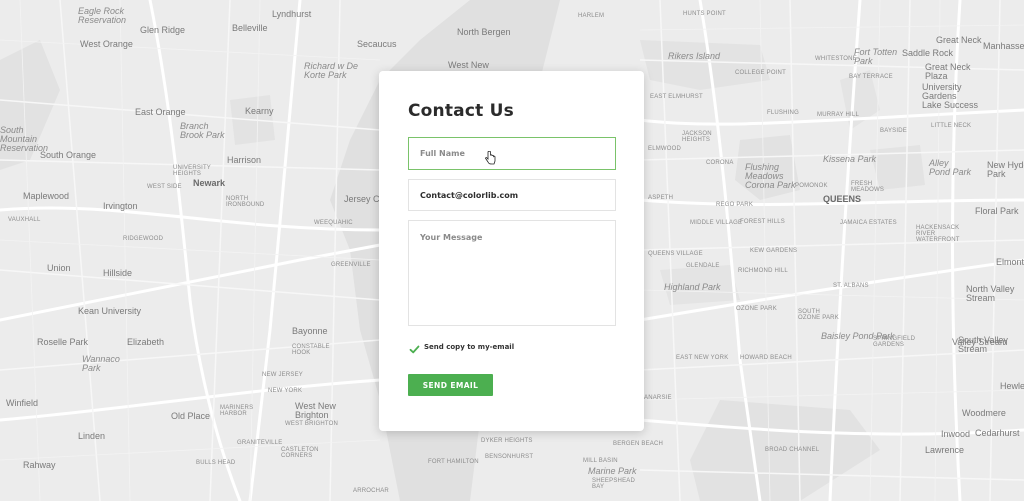  Describe the element at coordinates (766, 358) in the screenshot. I see `map-place-label: HOWARD BEACH` at that location.